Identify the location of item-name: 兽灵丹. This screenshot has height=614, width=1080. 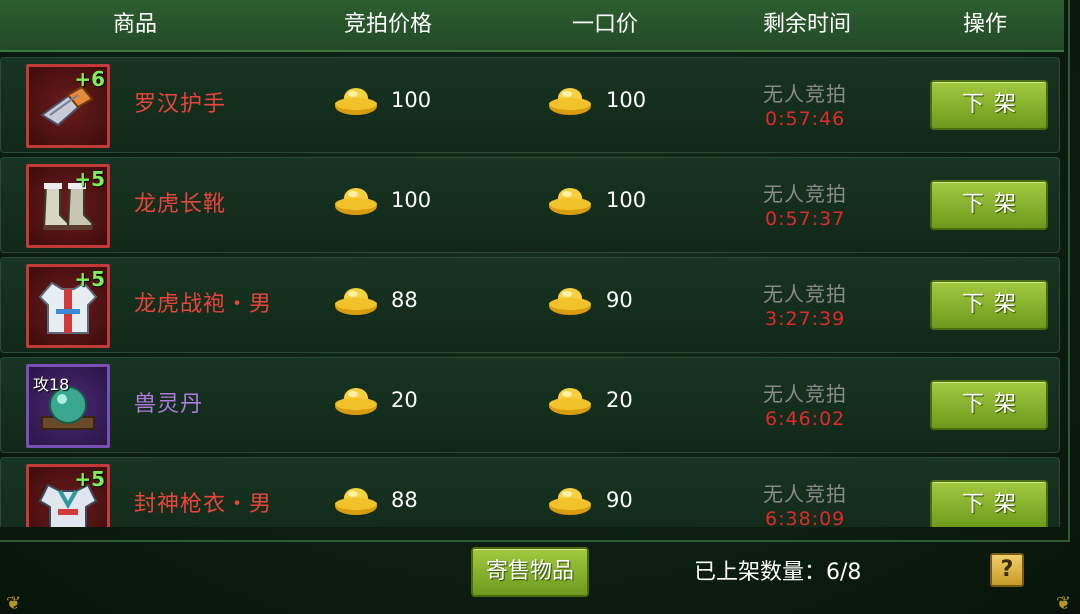
(169, 404).